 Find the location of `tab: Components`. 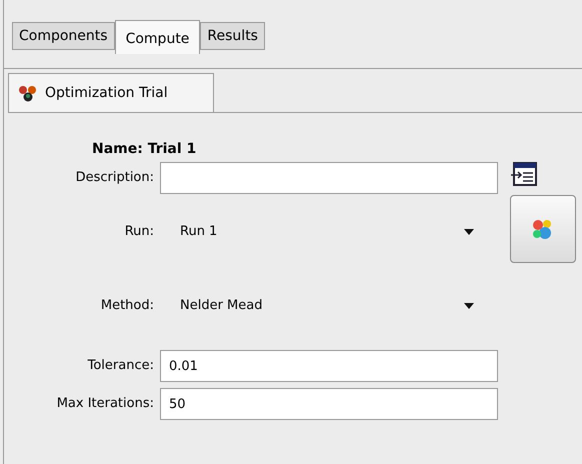

tab: Components is located at coordinates (63, 36).